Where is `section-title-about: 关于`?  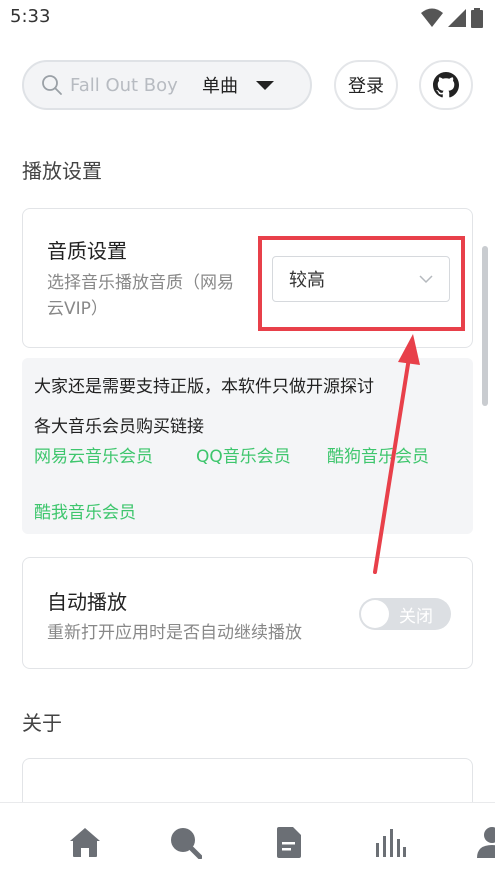
section-title-about: 关于 is located at coordinates (42, 723).